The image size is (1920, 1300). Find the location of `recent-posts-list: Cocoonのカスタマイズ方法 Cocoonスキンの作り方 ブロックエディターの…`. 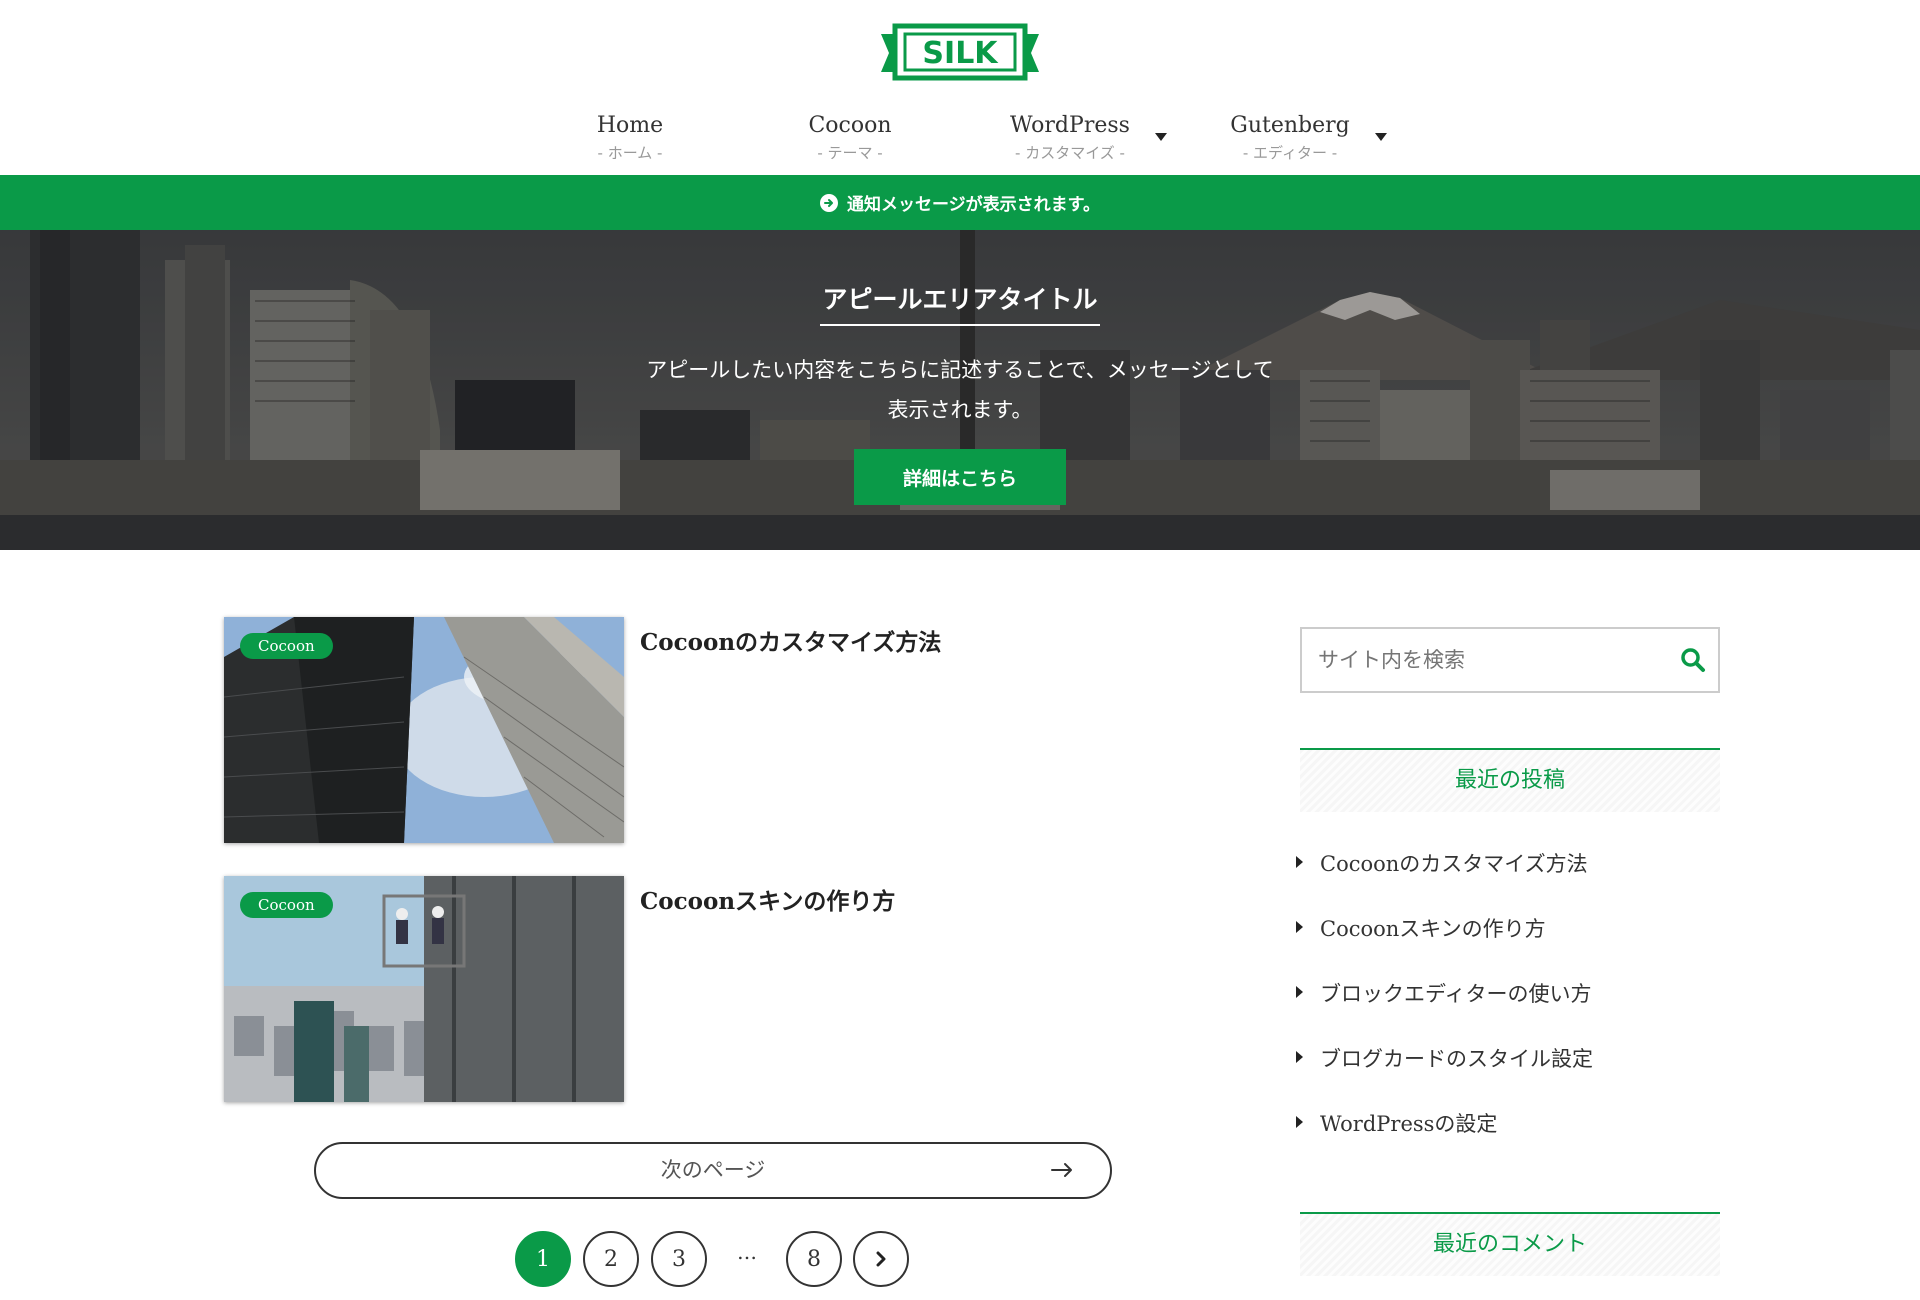

recent-posts-list: Cocoonのカスタマイズ方法 Cocoonスキンの作り方 ブロックエディターの… is located at coordinates (1516, 1010).